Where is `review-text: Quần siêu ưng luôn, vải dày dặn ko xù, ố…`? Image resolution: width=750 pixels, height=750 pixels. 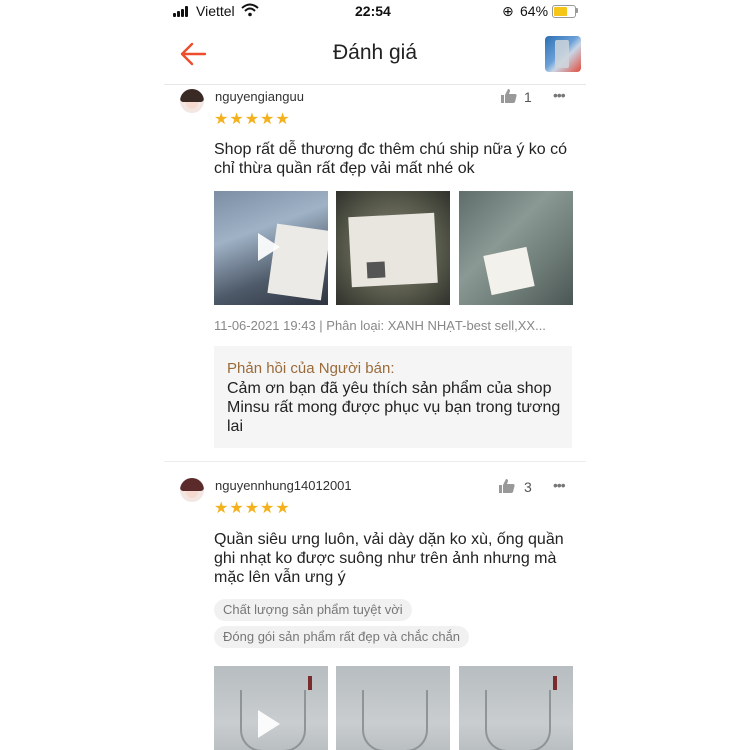
review-text: Quần siêu ưng luôn, vải dày dặn ko xù, ố… is located at coordinates (389, 558).